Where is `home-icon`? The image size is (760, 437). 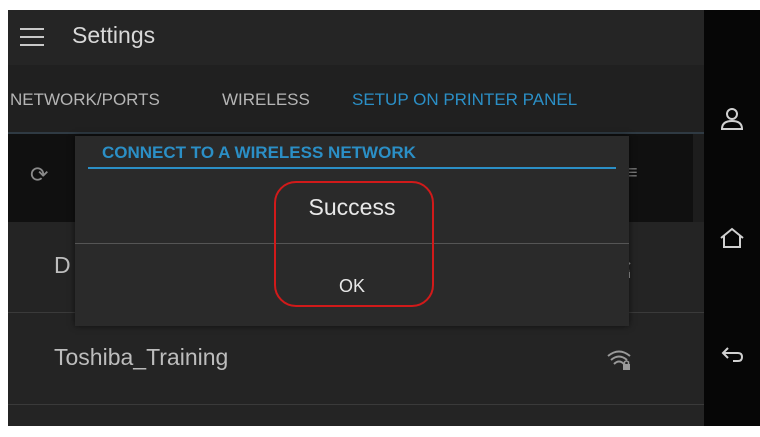 home-icon is located at coordinates (732, 238).